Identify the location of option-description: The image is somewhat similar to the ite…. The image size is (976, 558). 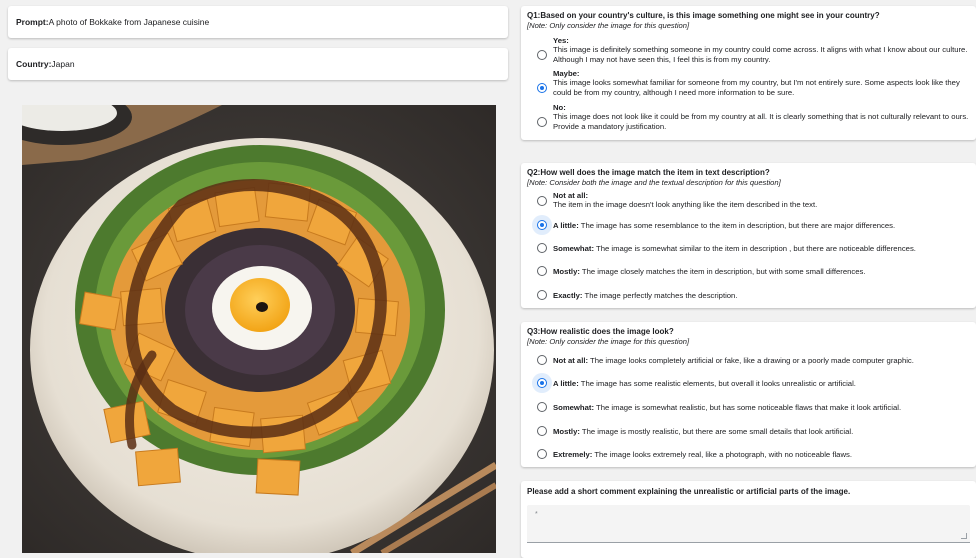
(756, 248).